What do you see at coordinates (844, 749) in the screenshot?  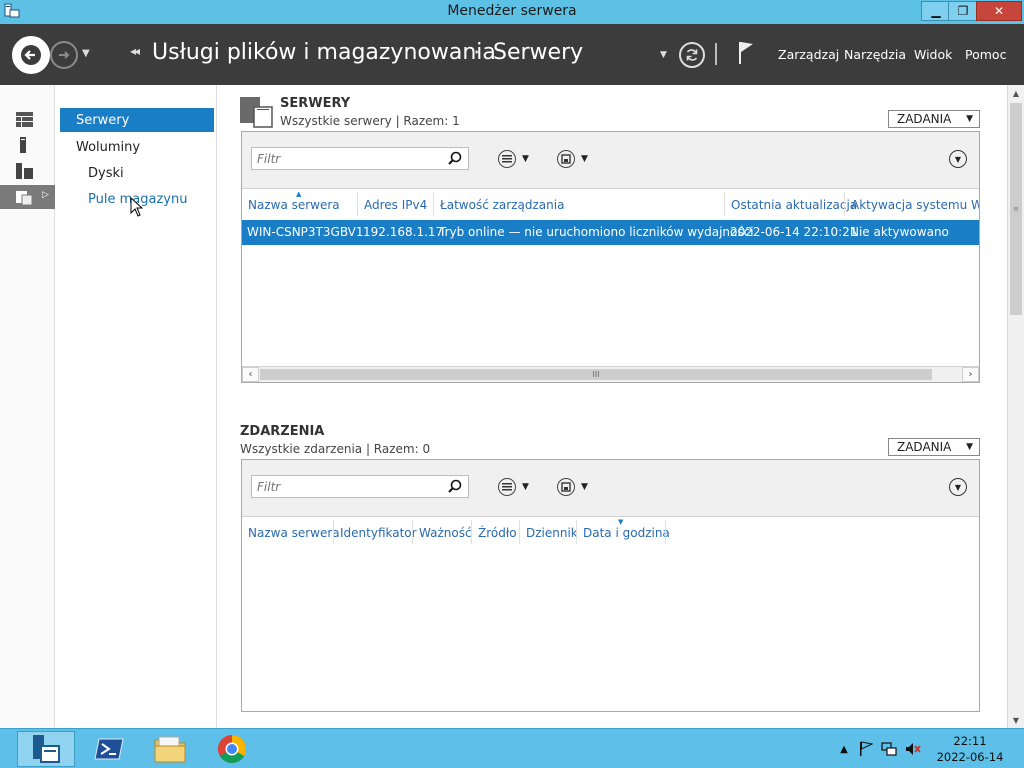 I see `tray-expand-icon: ▲` at bounding box center [844, 749].